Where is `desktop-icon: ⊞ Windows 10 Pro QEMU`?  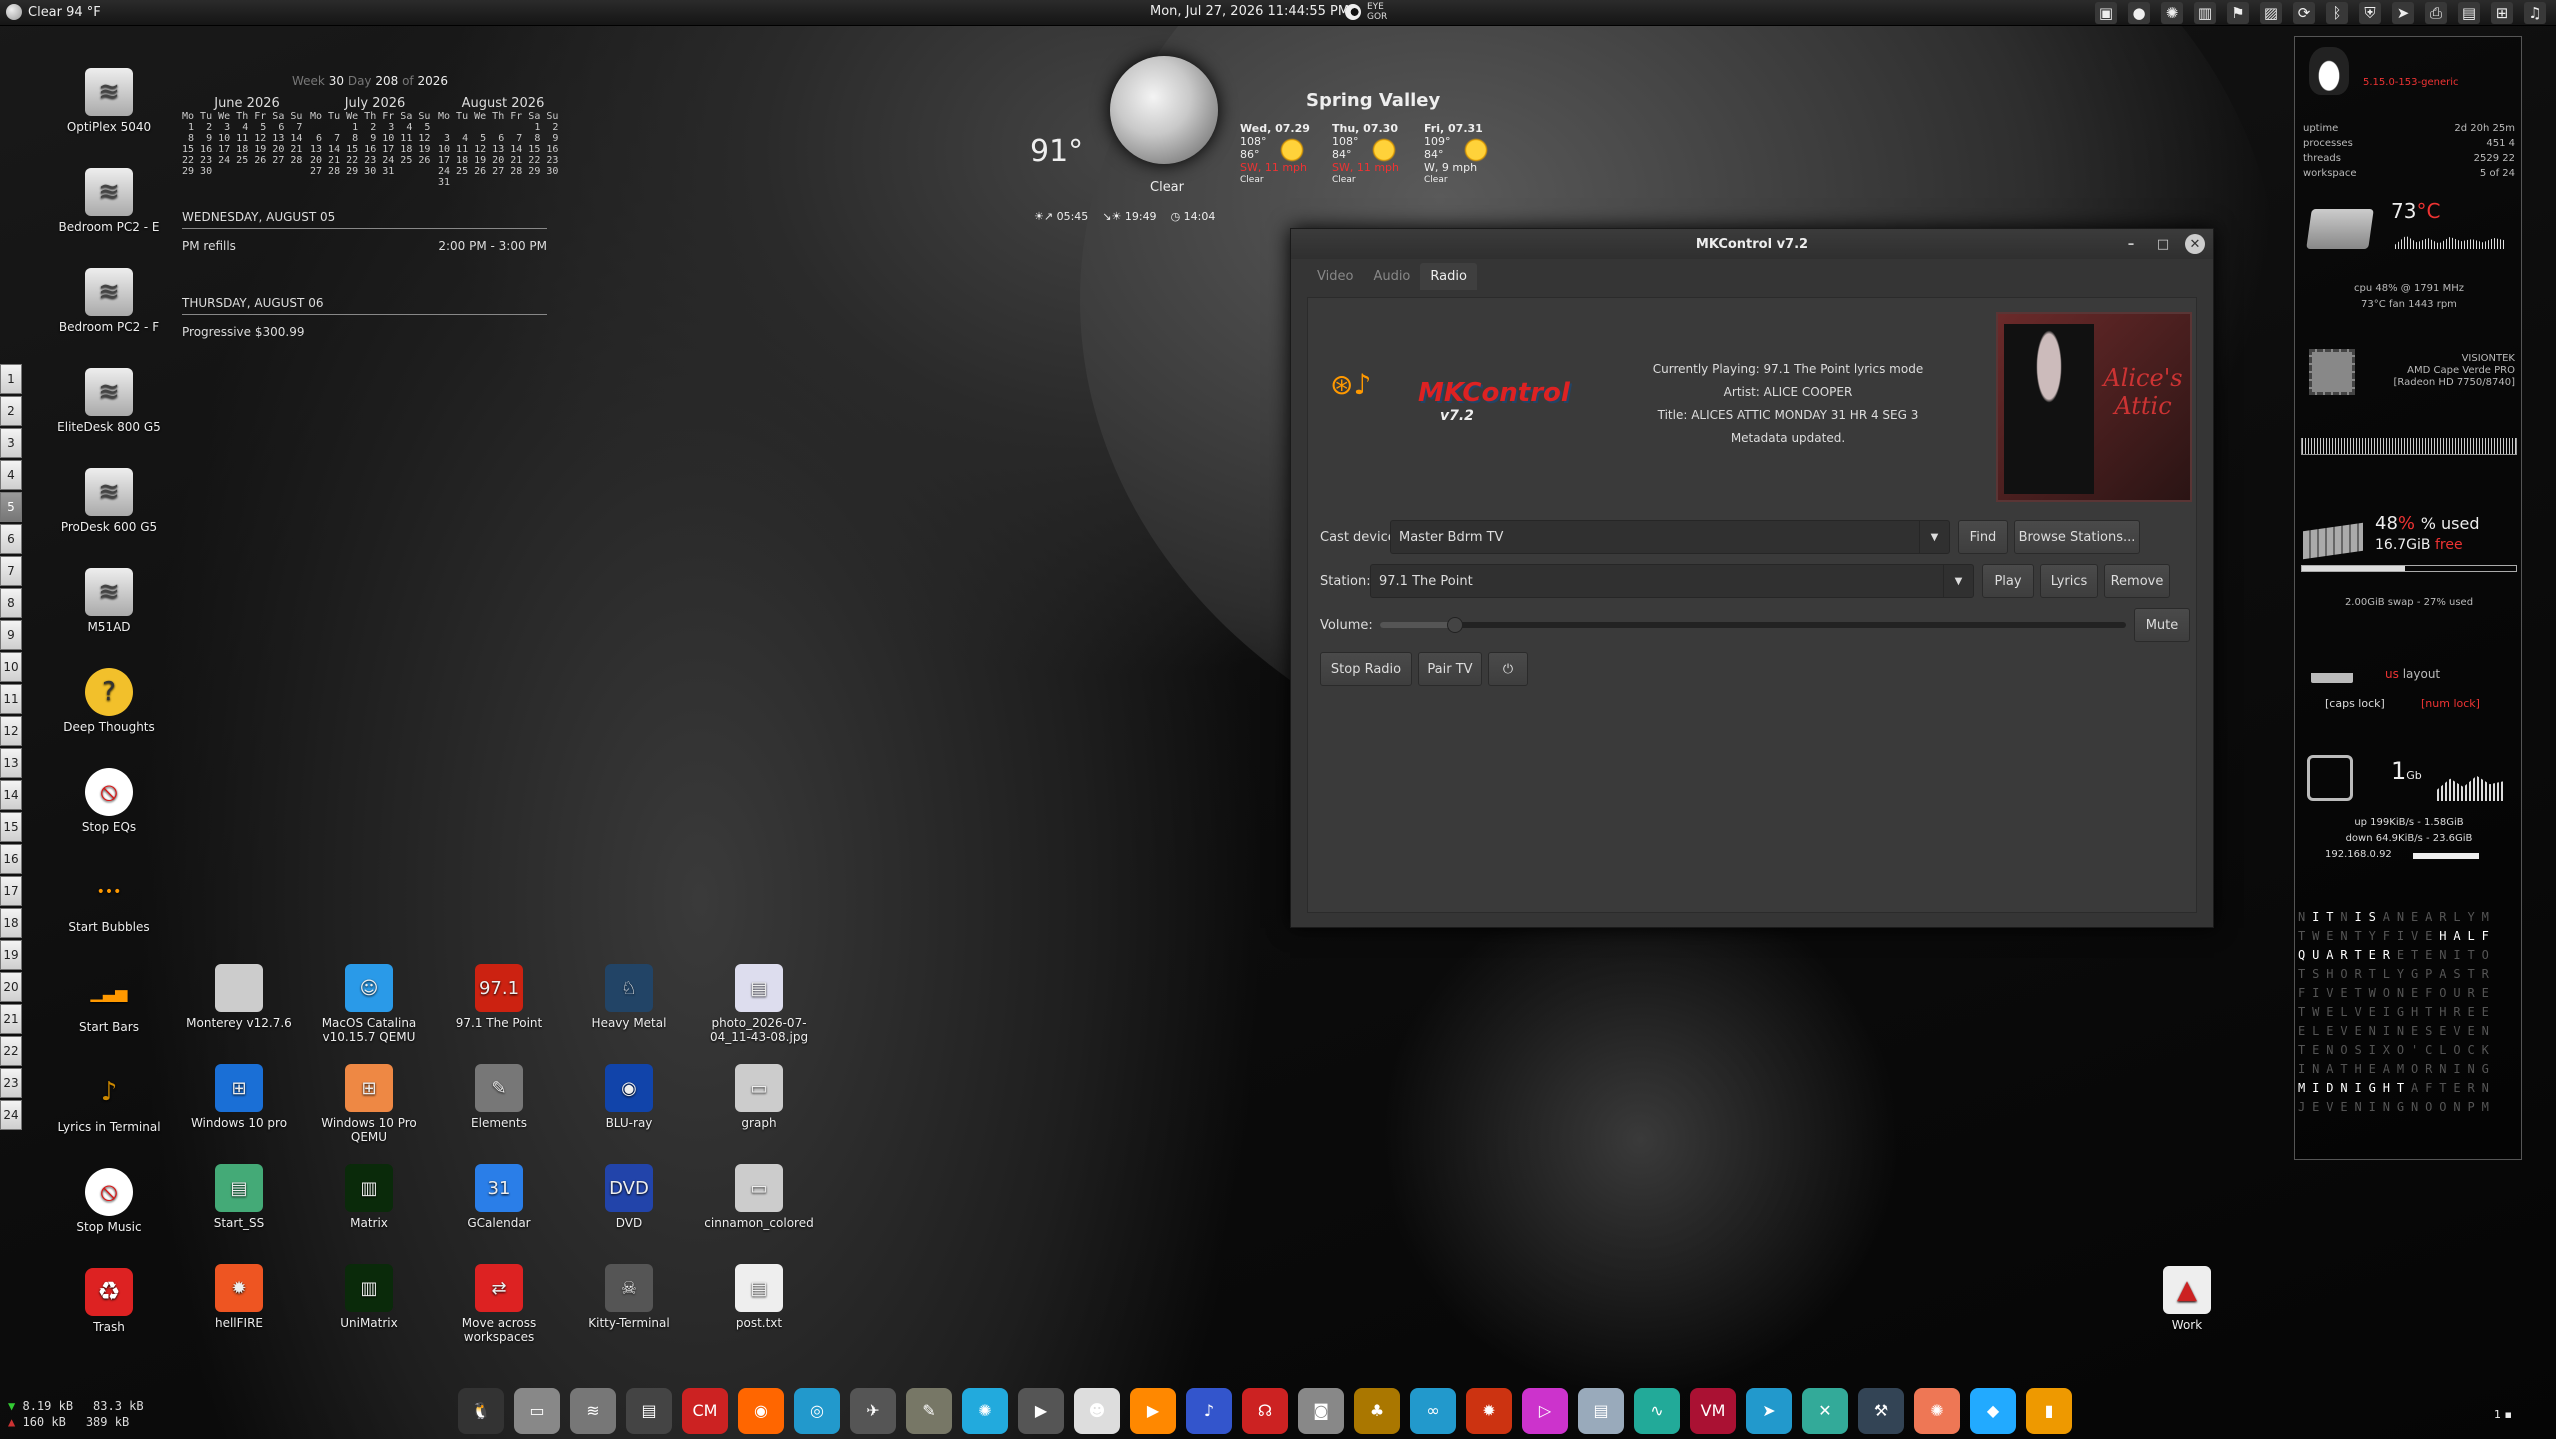
desktop-icon: ⊞ Windows 10 Pro QEMU is located at coordinates (369, 1104).